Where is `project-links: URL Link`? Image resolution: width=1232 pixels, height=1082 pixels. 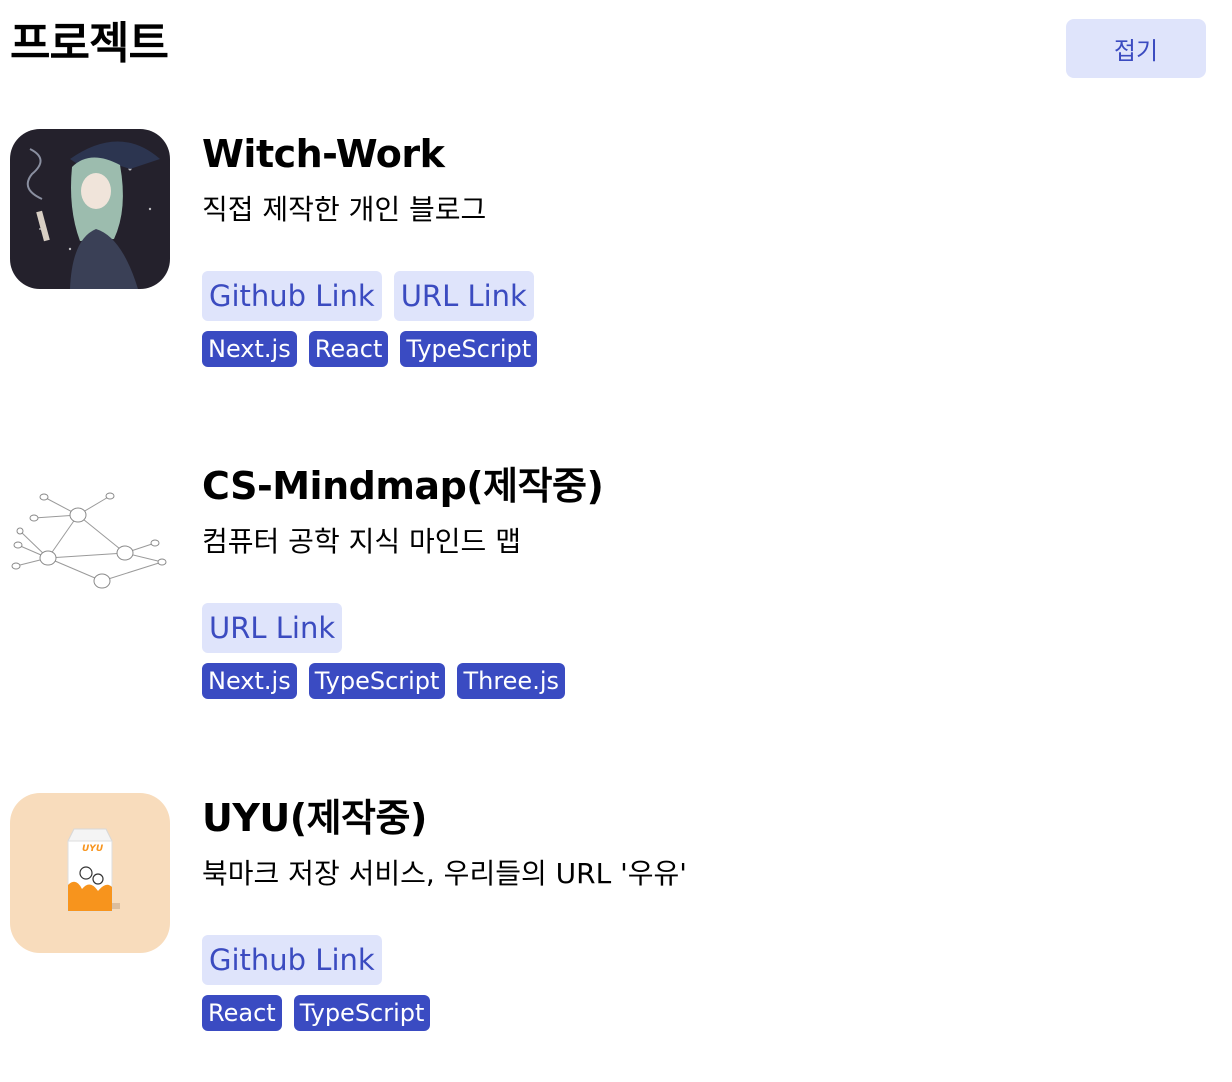
project-links: URL Link is located at coordinates (402, 628).